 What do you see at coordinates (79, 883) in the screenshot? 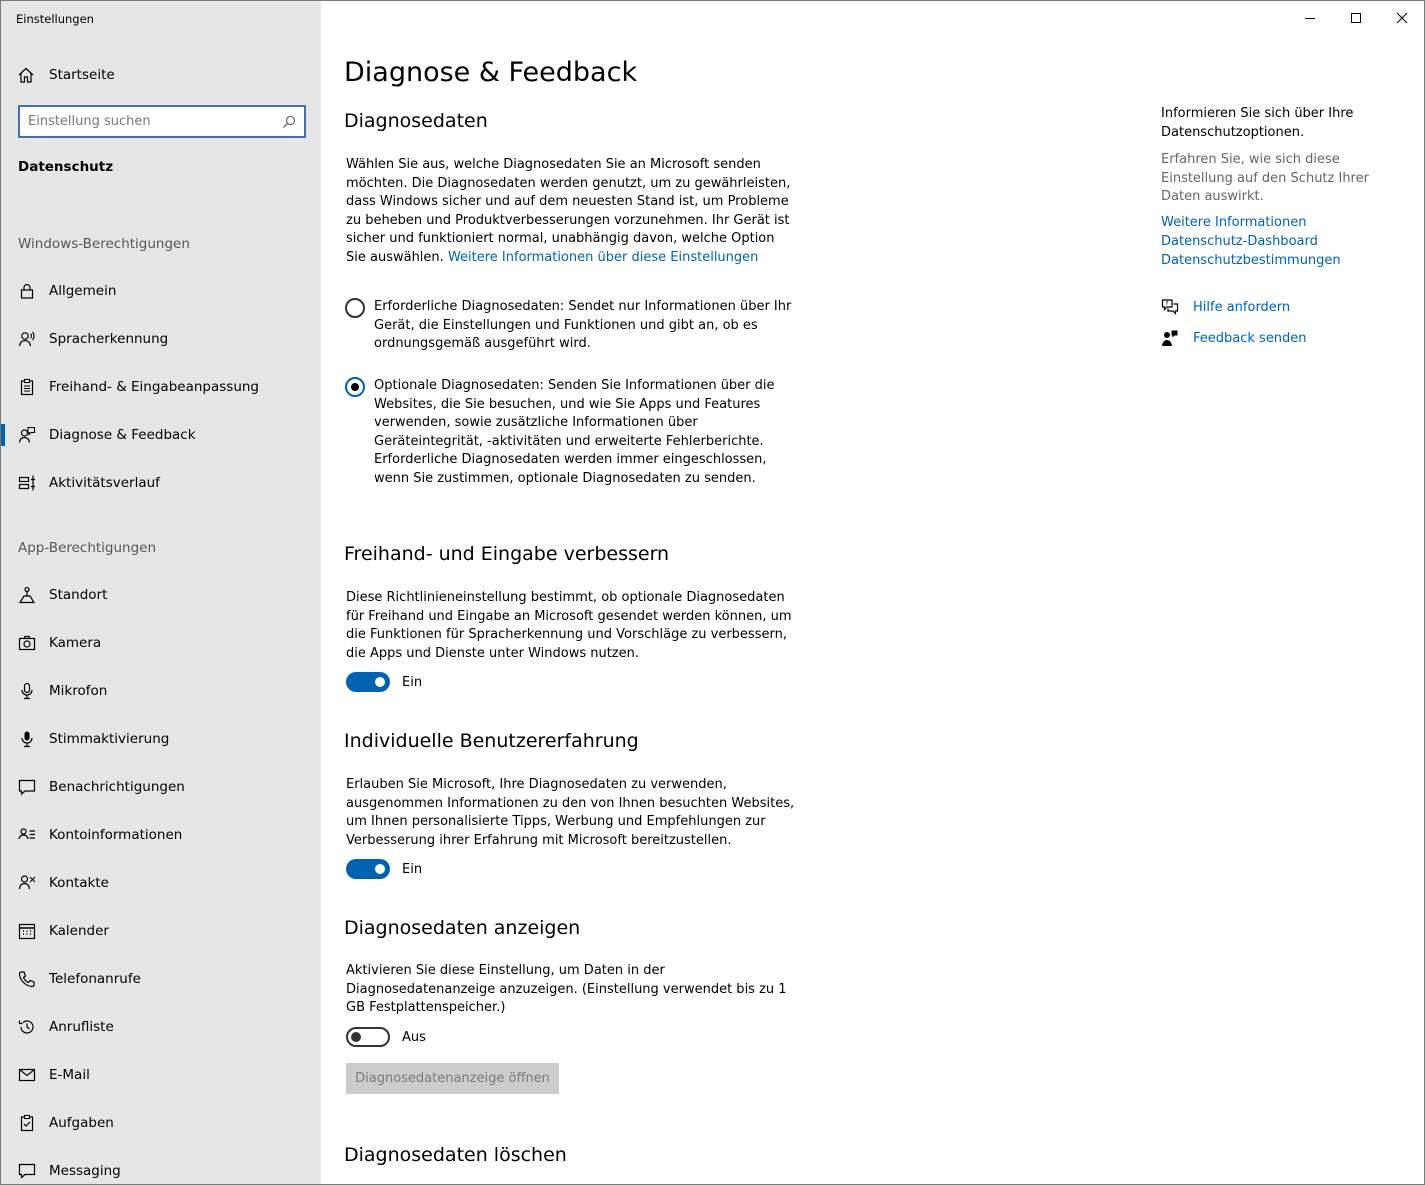
I see `sidebar-item-label: Kontakte` at bounding box center [79, 883].